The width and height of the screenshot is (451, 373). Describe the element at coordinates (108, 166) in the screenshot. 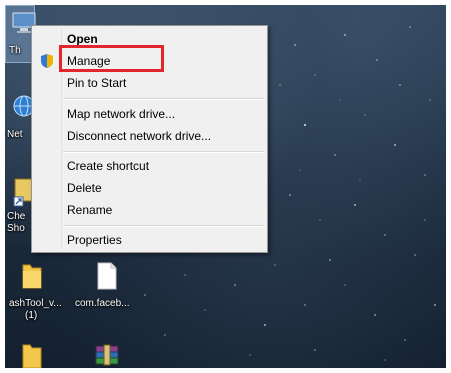

I see `menu-item-label: Create shortcut` at that location.